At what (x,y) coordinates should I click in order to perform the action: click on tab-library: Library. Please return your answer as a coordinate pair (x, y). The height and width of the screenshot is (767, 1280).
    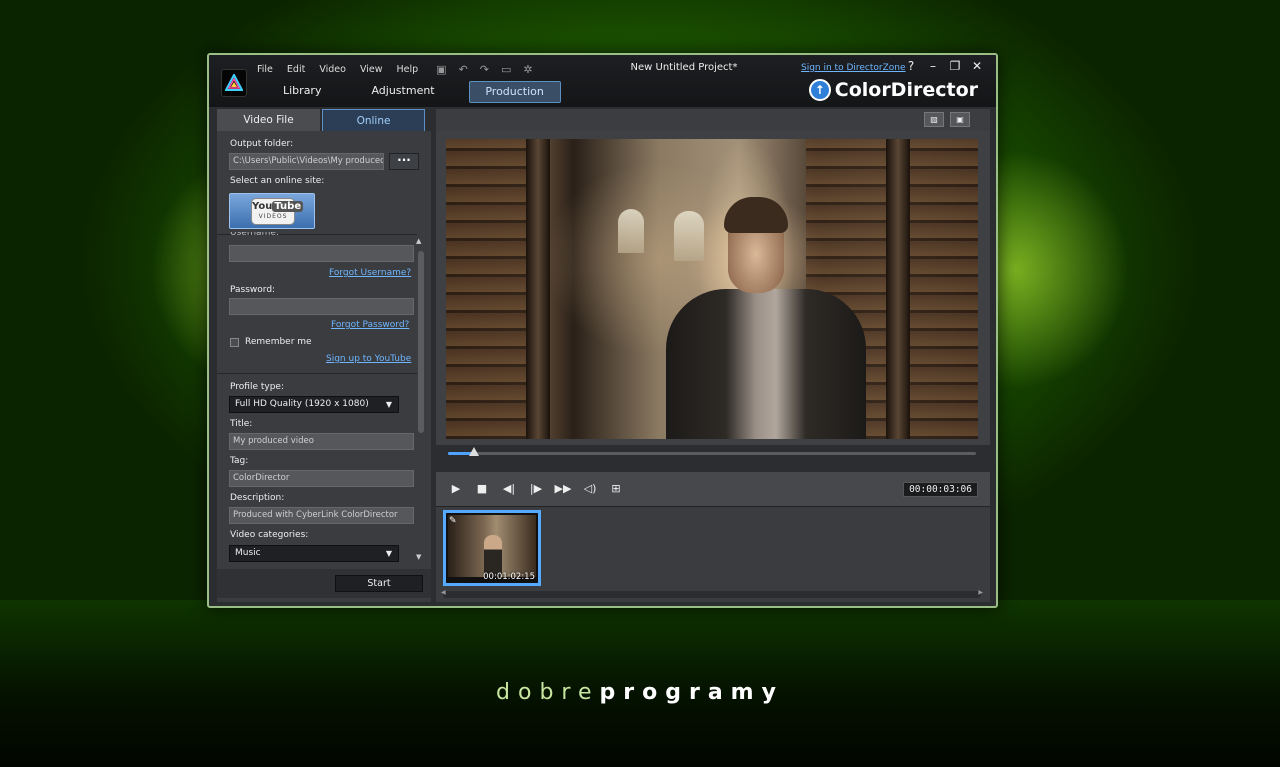
    Looking at the image, I should click on (302, 92).